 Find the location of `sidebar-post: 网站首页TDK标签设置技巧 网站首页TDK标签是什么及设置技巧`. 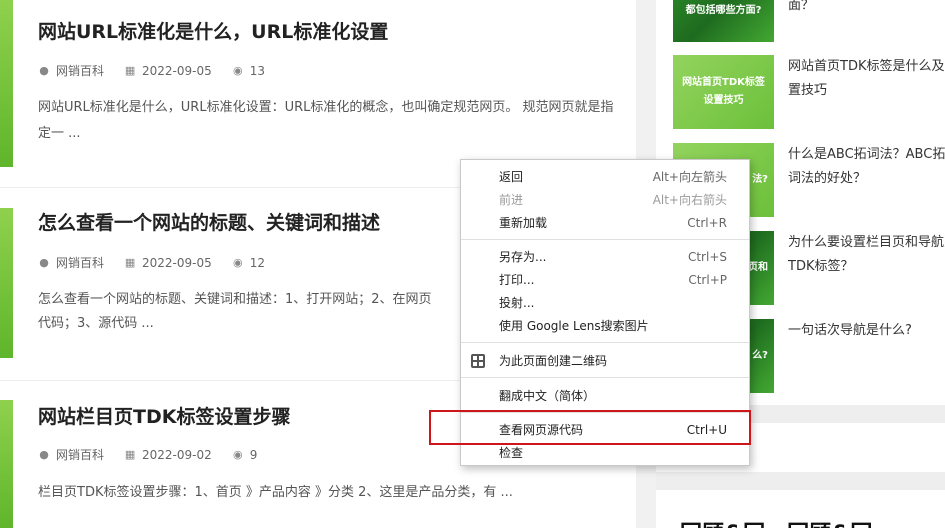

sidebar-post: 网站首页TDK标签设置技巧 网站首页TDK标签是什么及设置技巧 is located at coordinates (809, 92).